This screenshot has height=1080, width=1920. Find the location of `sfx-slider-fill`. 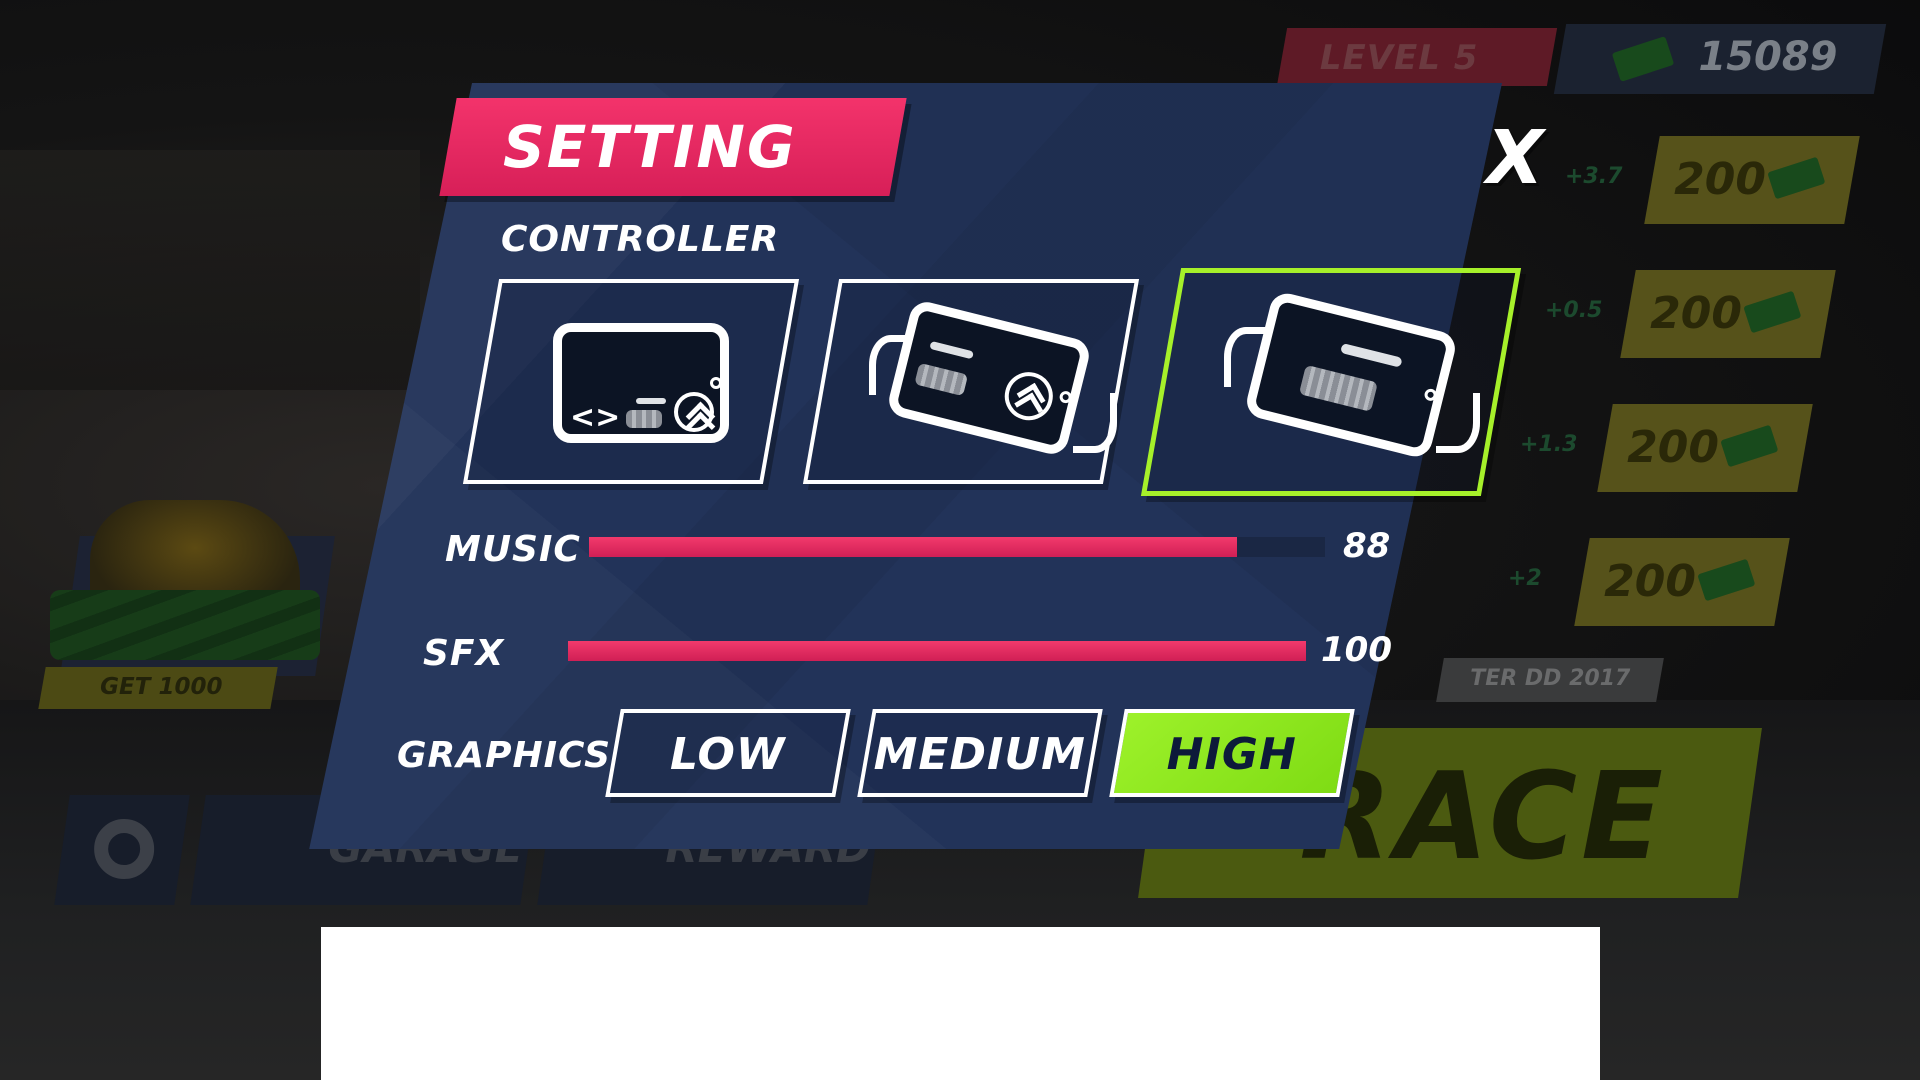

sfx-slider-fill is located at coordinates (937, 651).